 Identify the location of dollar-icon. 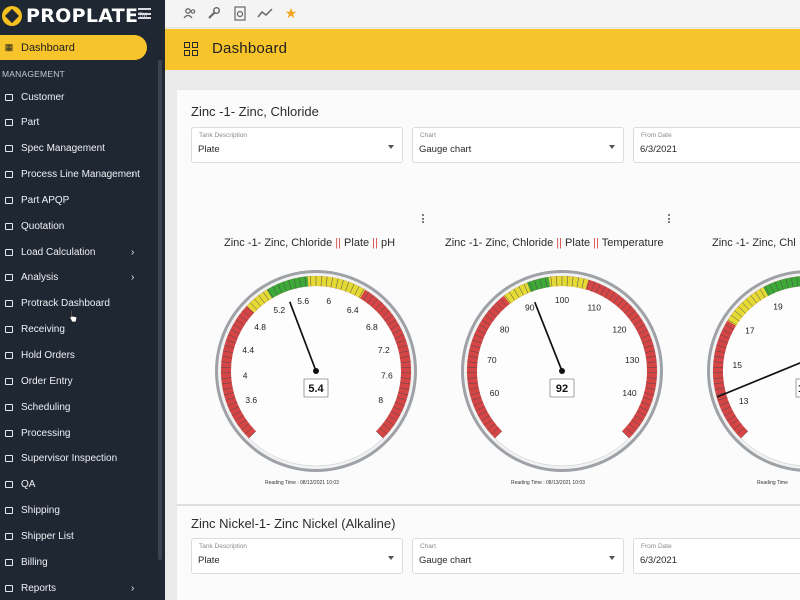
(9, 562).